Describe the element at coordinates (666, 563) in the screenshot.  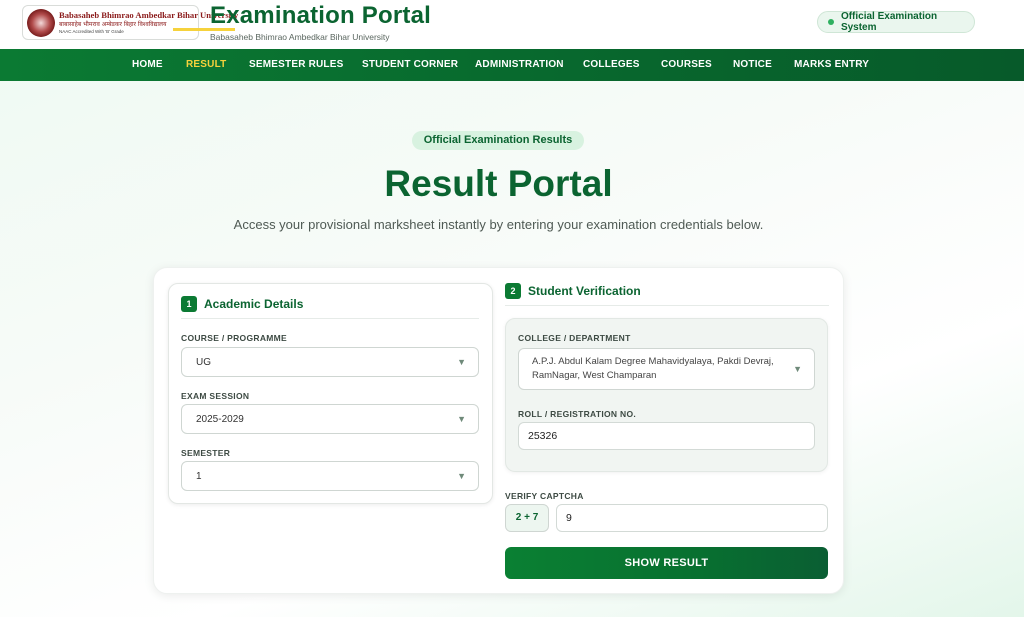
I see `show-result-button: SHOW RESULT` at that location.